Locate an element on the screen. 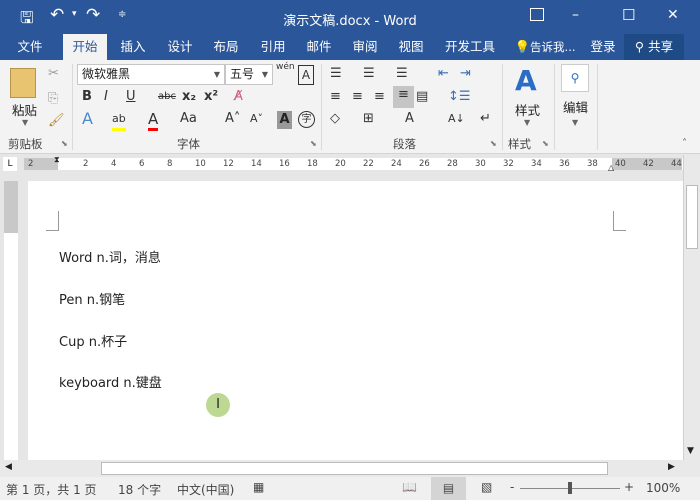  bullets-icon: ☰ is located at coordinates (336, 74).